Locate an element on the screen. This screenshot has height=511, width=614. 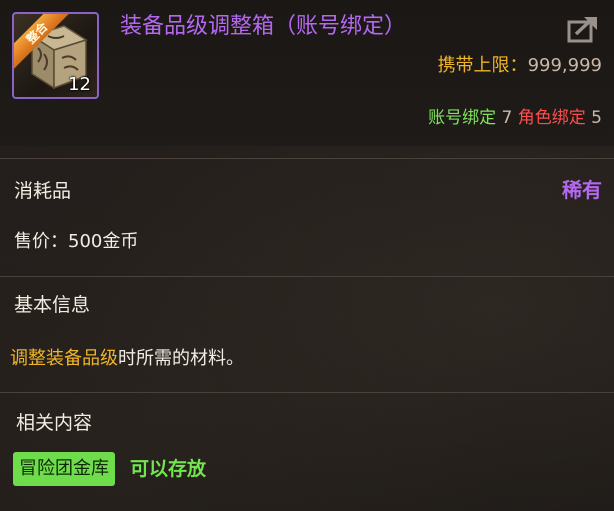
item-rarity: 稀有 is located at coordinates (582, 190).